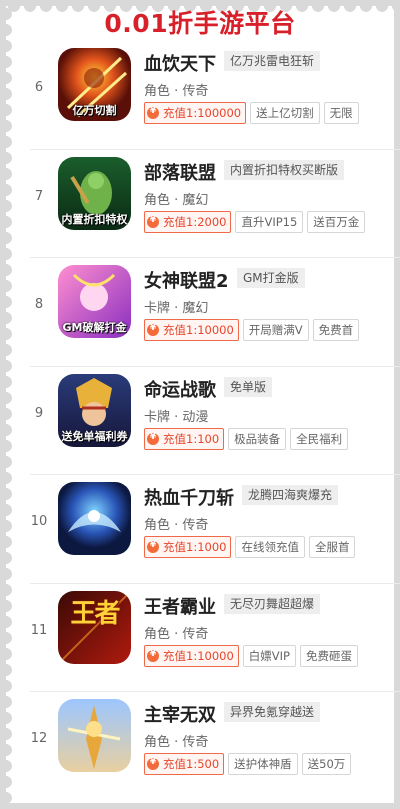 The image size is (400, 809). Describe the element at coordinates (94, 84) in the screenshot. I see `game-xueyin-icon: 亿万切割` at that location.